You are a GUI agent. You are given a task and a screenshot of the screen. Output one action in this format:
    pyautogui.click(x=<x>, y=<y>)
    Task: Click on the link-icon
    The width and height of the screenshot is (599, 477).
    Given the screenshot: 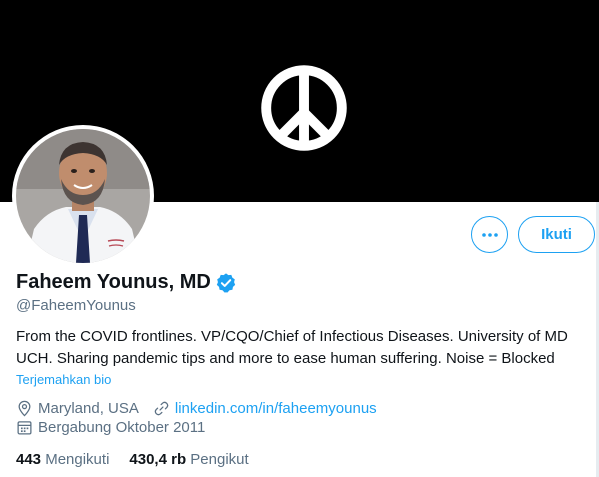 What is the action you would take?
    pyautogui.click(x=161, y=408)
    